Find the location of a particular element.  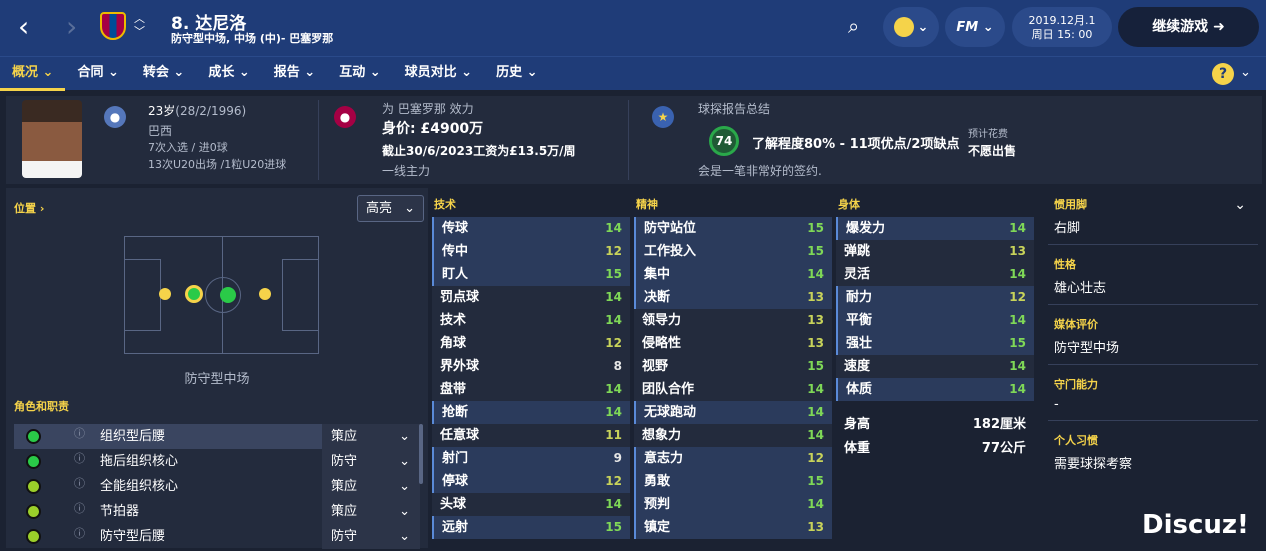

help-icon: ? is located at coordinates (1223, 74).